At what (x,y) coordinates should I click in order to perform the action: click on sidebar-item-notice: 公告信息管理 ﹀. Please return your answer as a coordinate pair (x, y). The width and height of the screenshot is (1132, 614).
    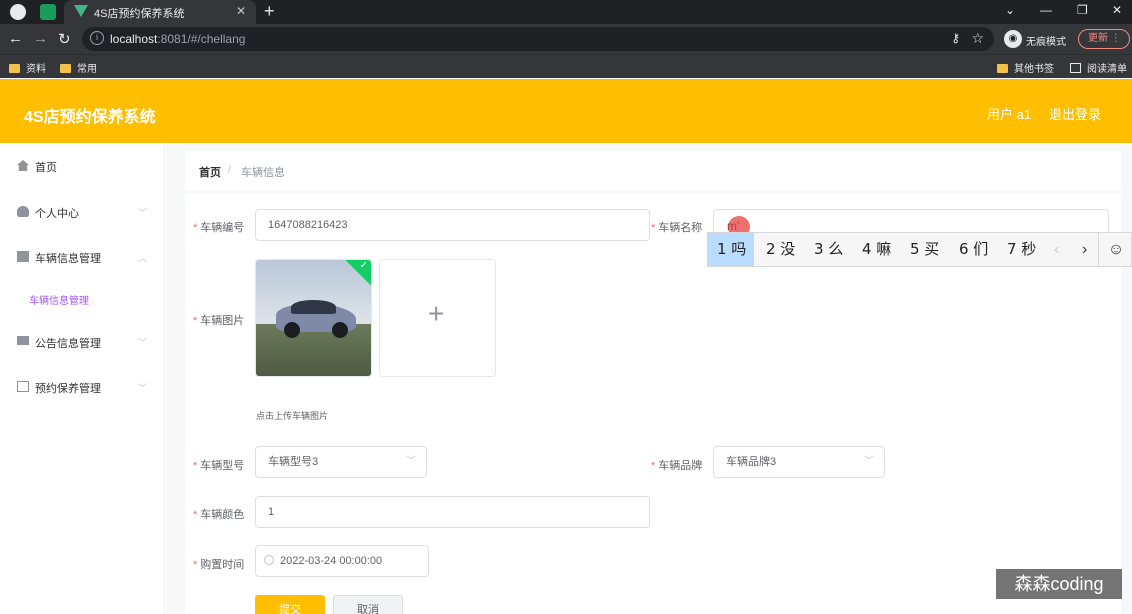
    Looking at the image, I should click on (82, 341).